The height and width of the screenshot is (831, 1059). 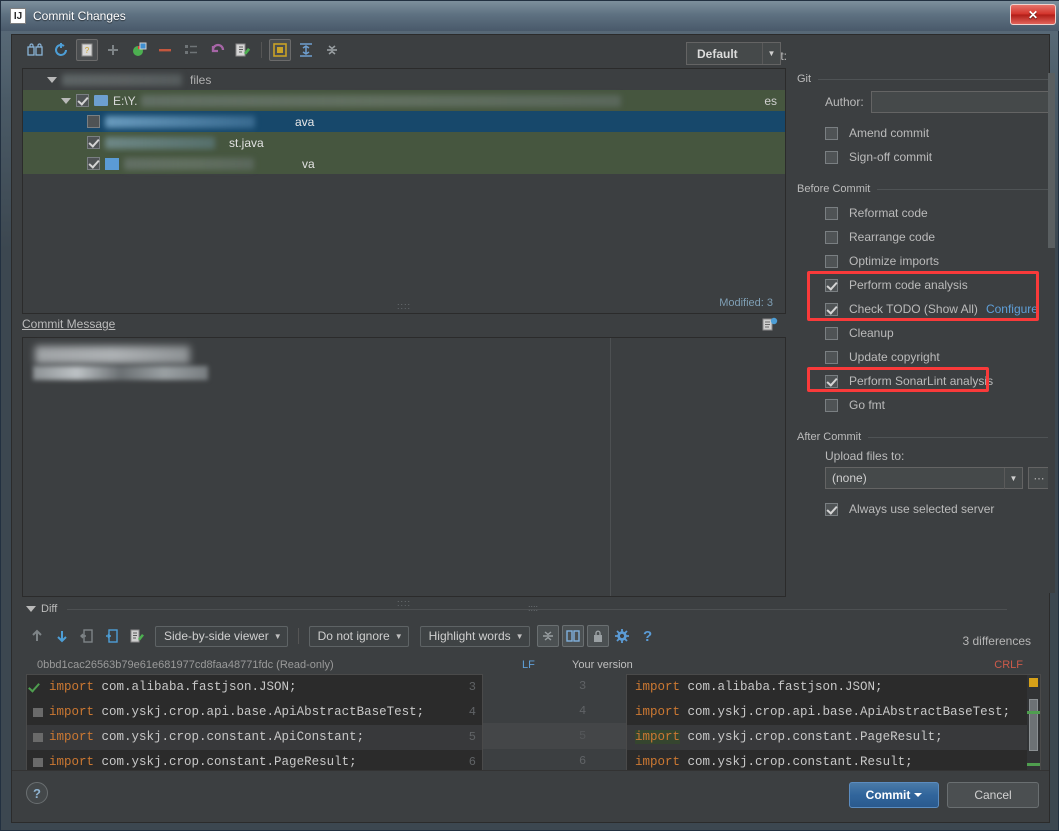 I want to click on gear-icon, so click(x=623, y=636).